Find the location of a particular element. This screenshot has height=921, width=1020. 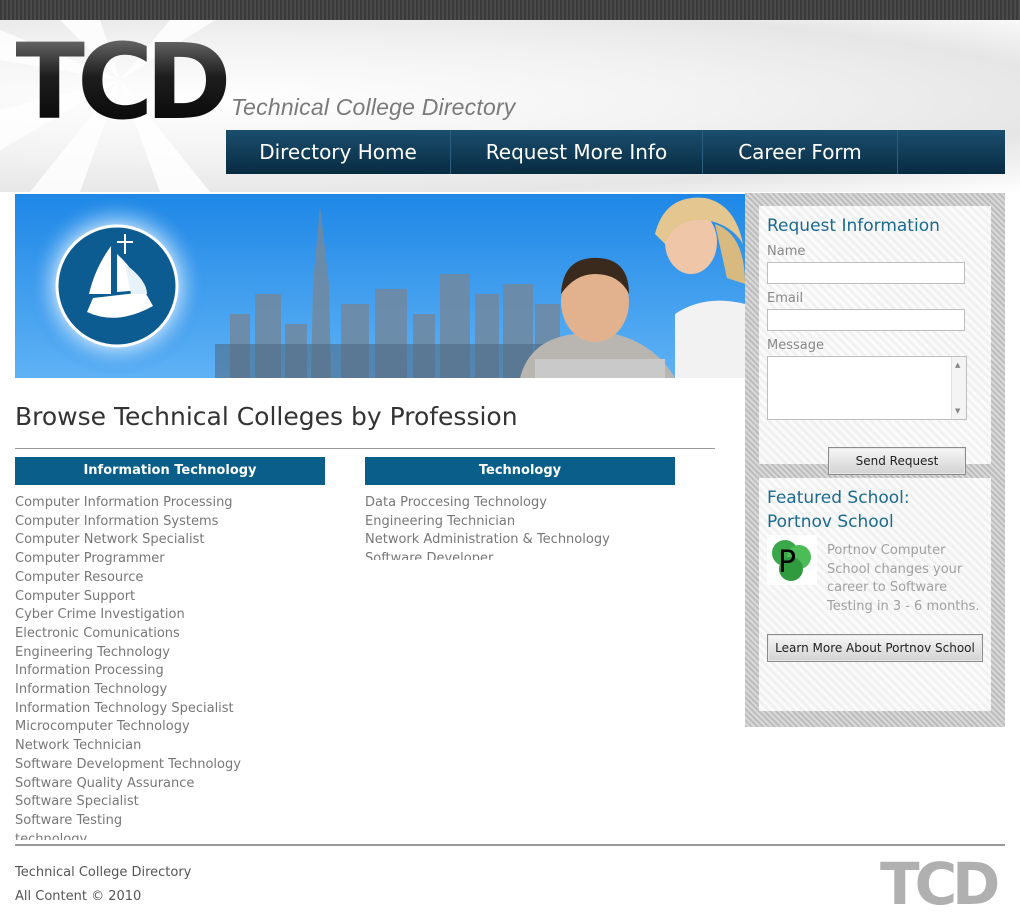

scroll-down-icon: ▼ is located at coordinates (957, 411).